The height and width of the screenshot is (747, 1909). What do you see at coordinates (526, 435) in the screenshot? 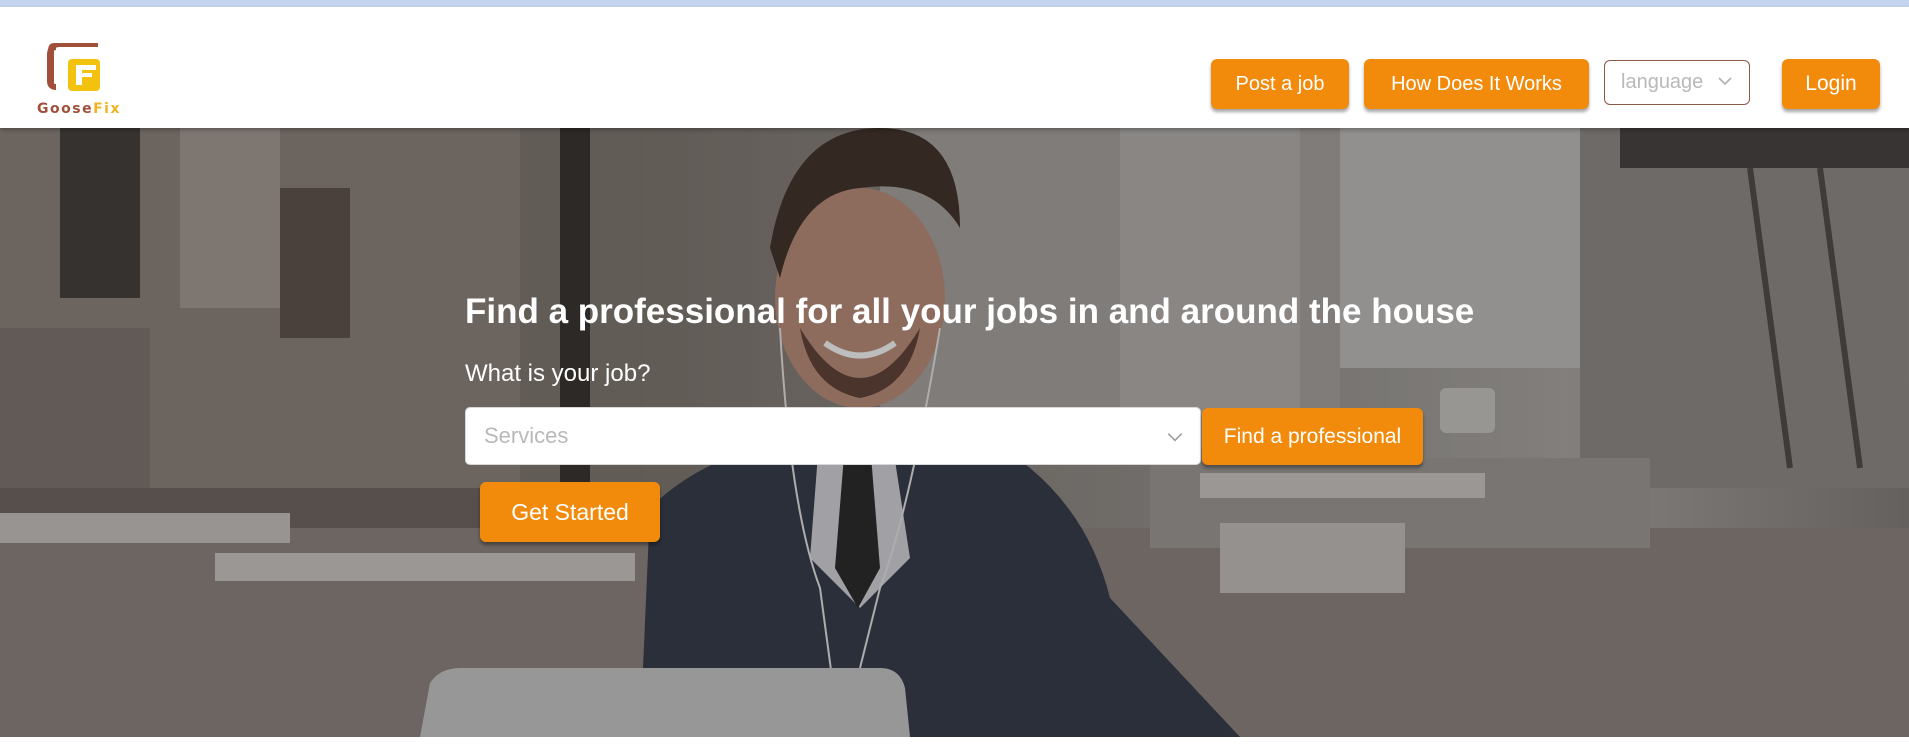
I see `services-placeholder: Services` at bounding box center [526, 435].